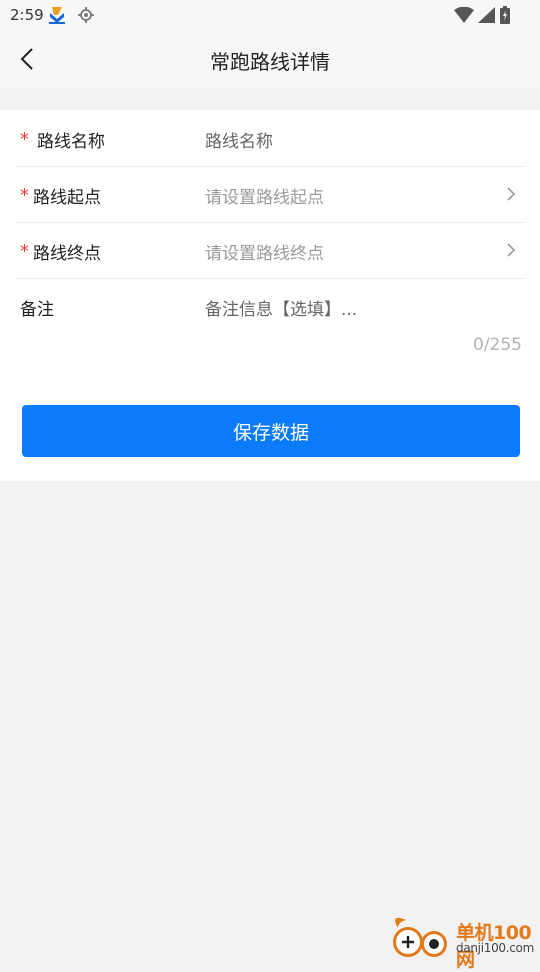  I want to click on watermark: 单机100网 danji100.com, so click(463, 943).